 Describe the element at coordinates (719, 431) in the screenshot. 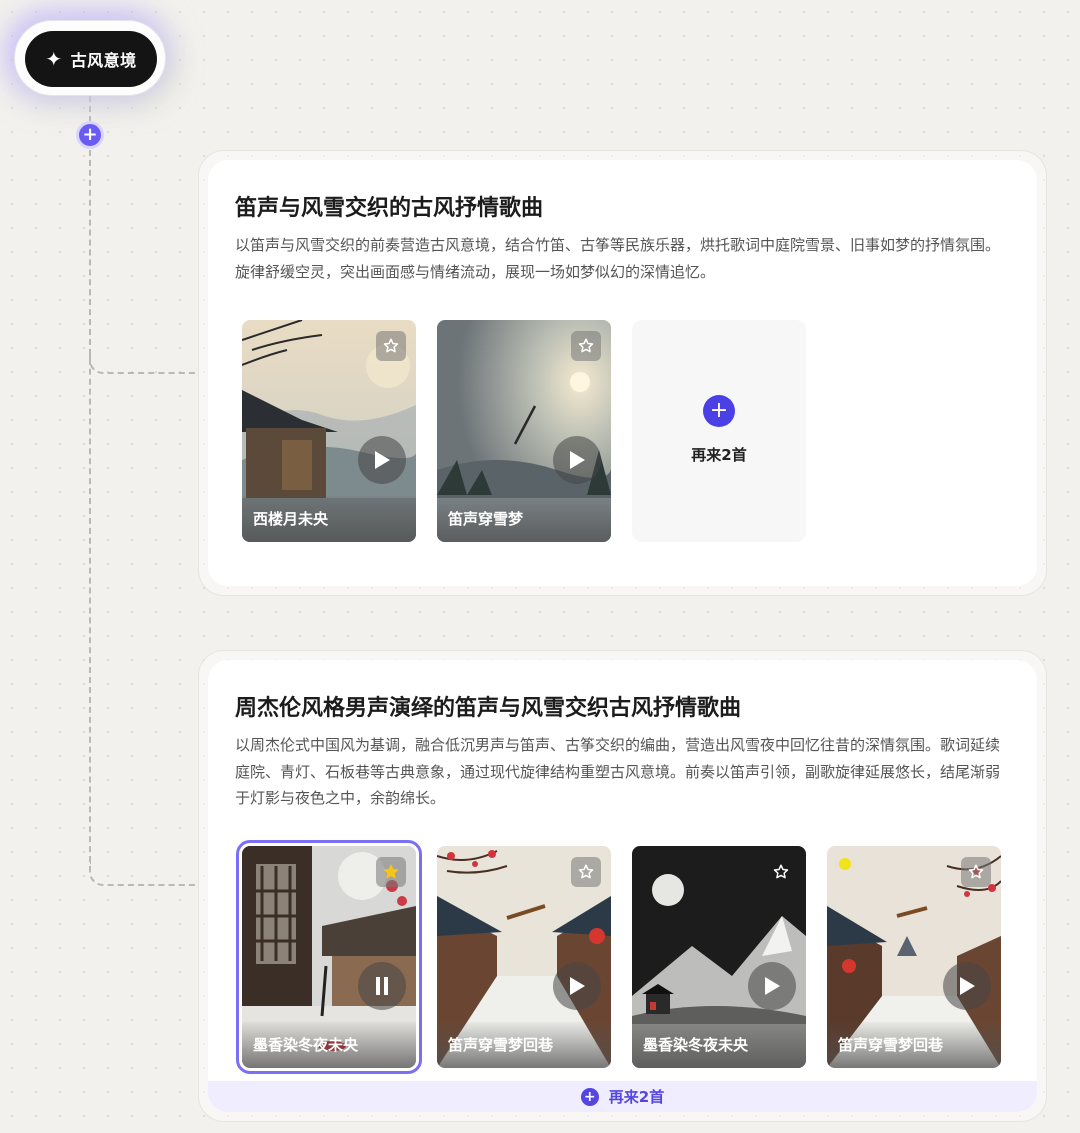

I see `generate-more-card: + 再来2首` at that location.